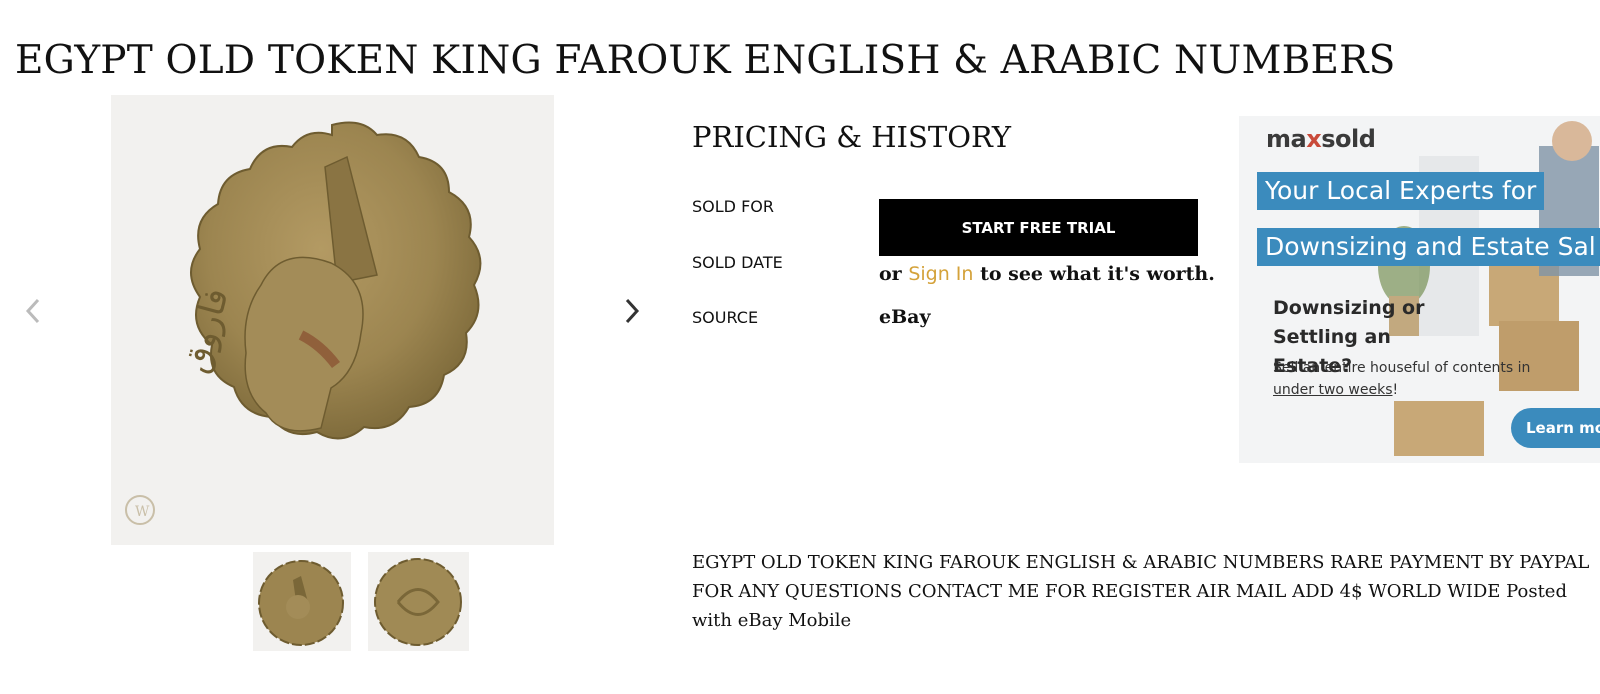 Image resolution: width=1600 pixels, height=694 pixels. I want to click on signin-prompt: or Sign In to see what it's worth., so click(1047, 274).